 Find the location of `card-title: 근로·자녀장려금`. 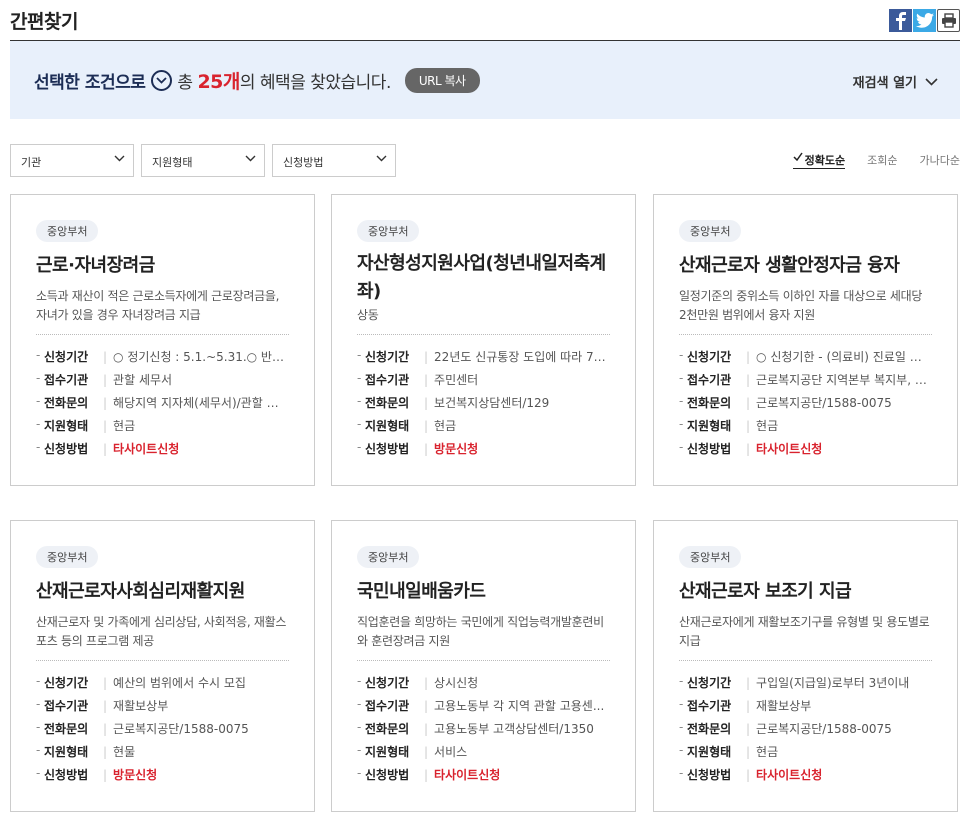

card-title: 근로·자녀장려금 is located at coordinates (162, 266).